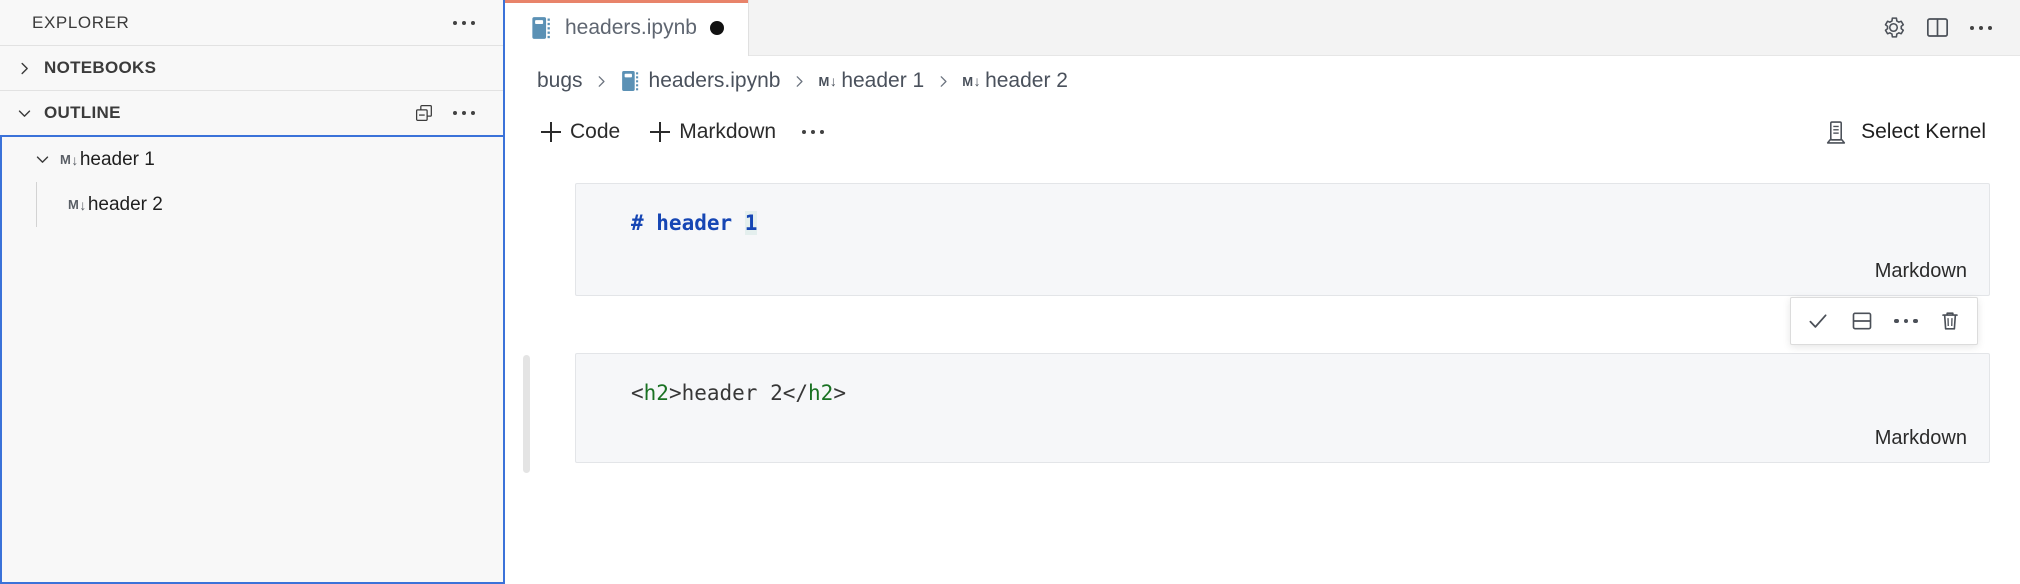 Image resolution: width=2020 pixels, height=584 pixels. I want to click on split-editor-button, so click(1937, 28).